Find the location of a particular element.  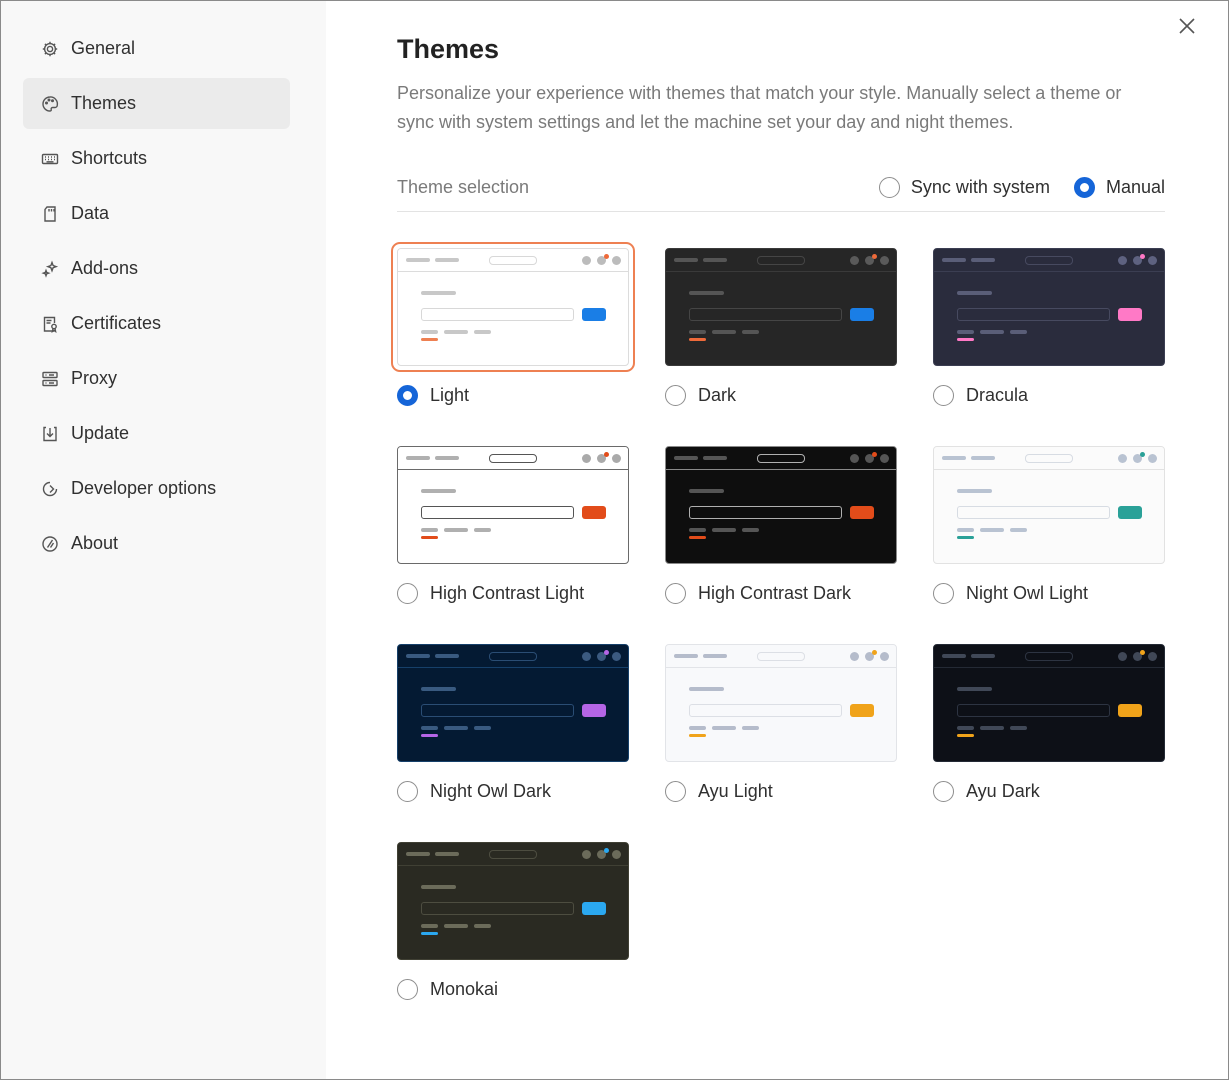

theme-card-light: Light is located at coordinates (513, 324).